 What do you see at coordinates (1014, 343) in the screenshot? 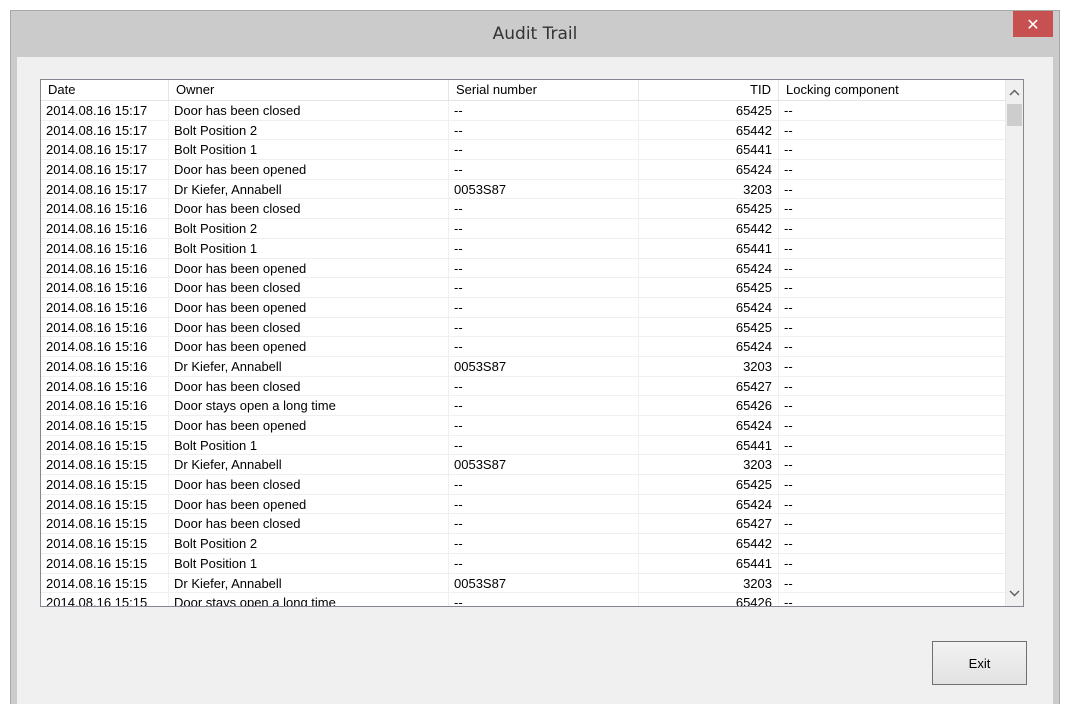
I see `vertical-scrollbar` at bounding box center [1014, 343].